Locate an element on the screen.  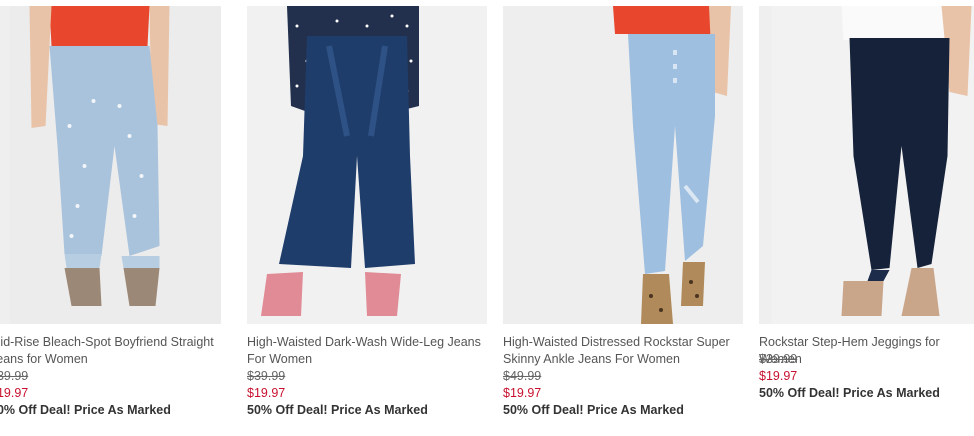
original-price: $49.99 is located at coordinates (522, 376).